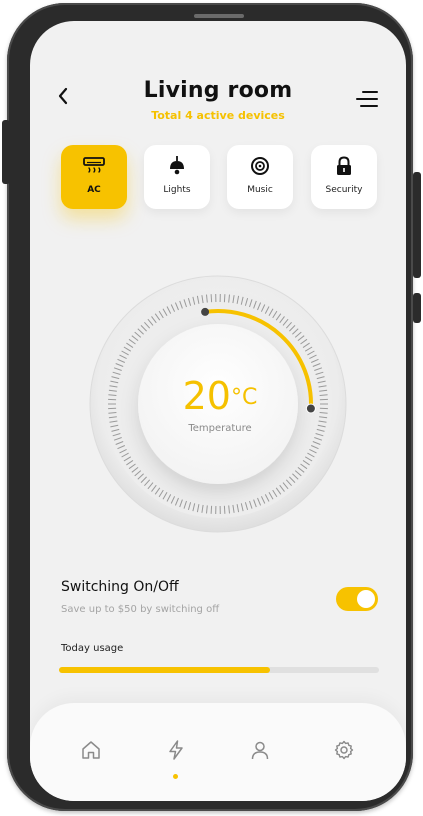 The image size is (423, 816). What do you see at coordinates (367, 99) in the screenshot?
I see `menu-button` at bounding box center [367, 99].